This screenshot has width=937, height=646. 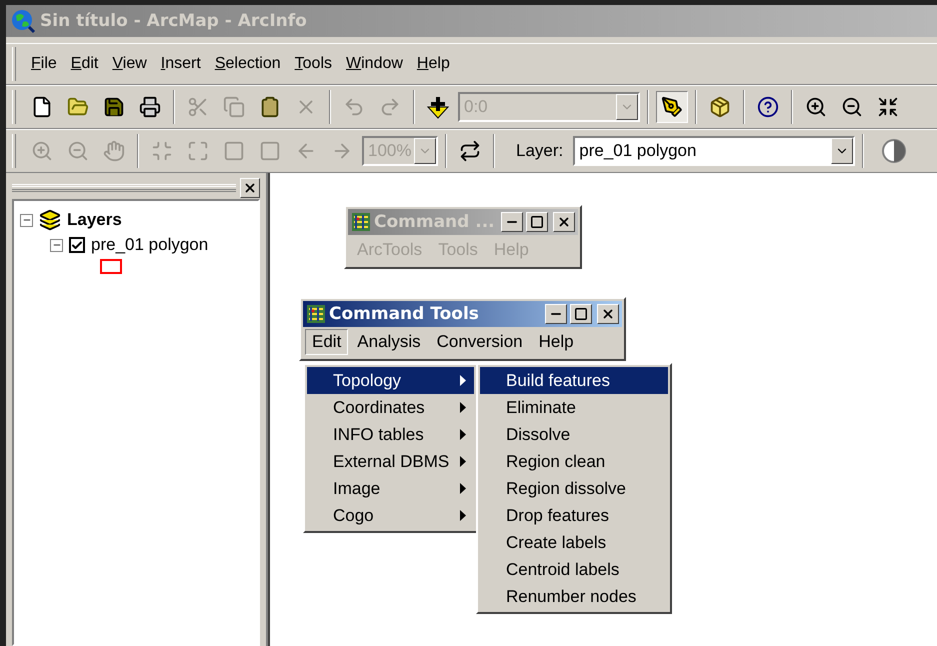 I want to click on toolbox-icon, so click(x=720, y=107).